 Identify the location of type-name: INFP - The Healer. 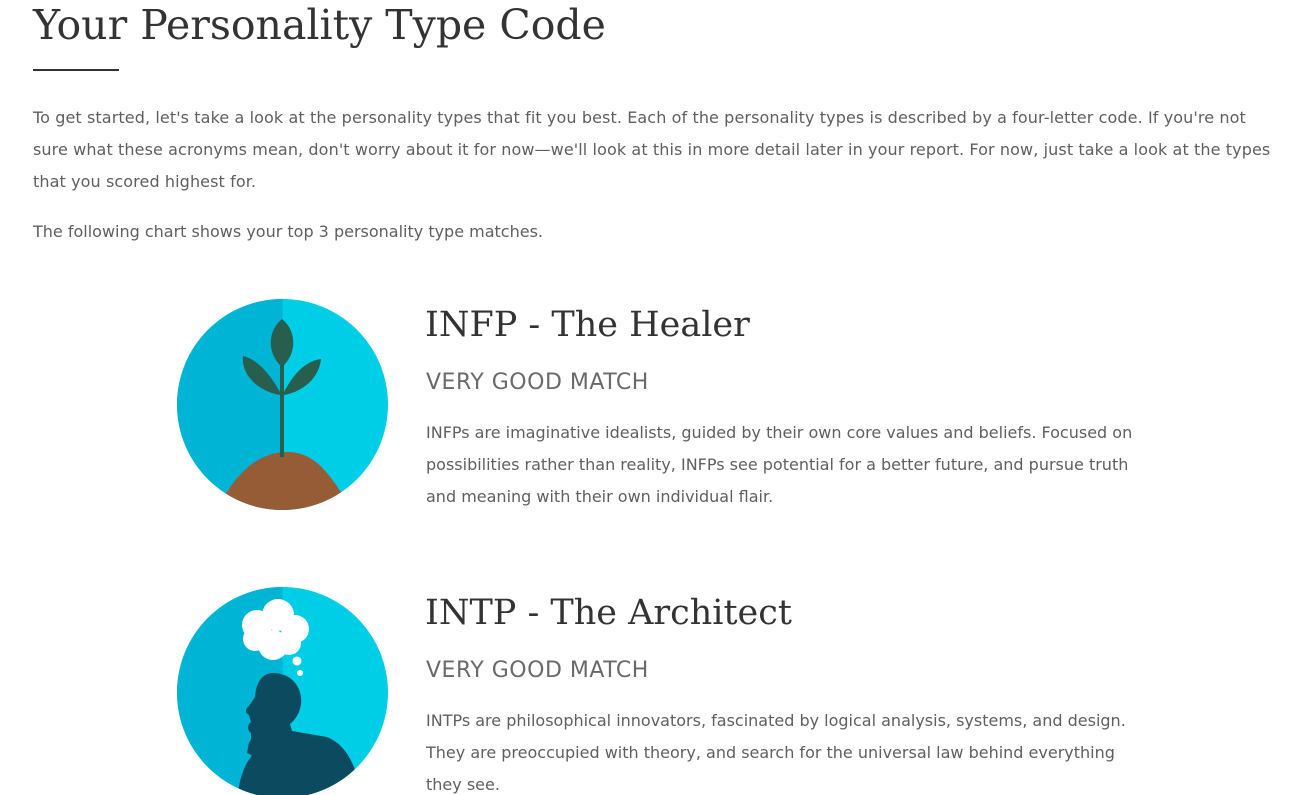
(587, 325).